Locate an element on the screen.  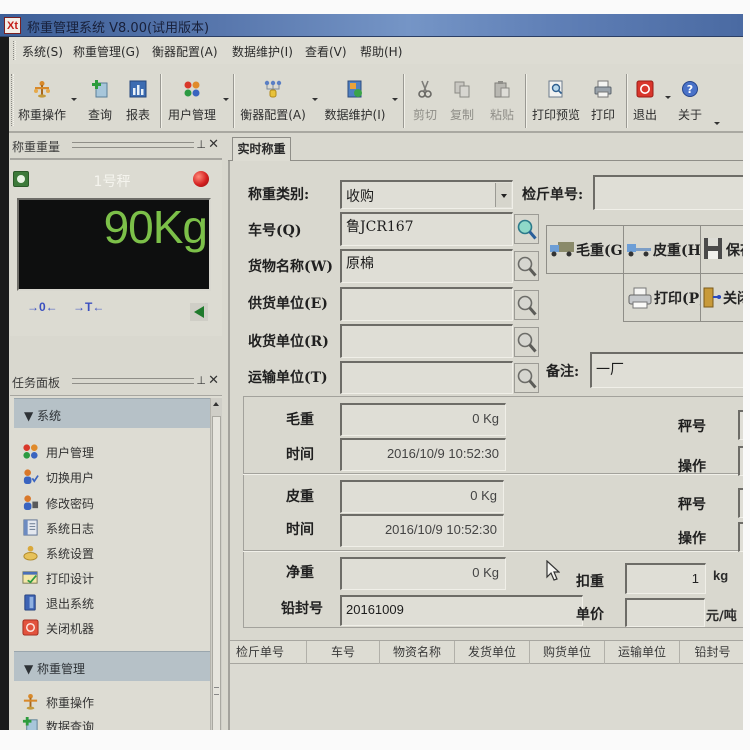
title-bar: Xt 称重管理系统 V8.00(试用版本) is located at coordinates (371, 25).